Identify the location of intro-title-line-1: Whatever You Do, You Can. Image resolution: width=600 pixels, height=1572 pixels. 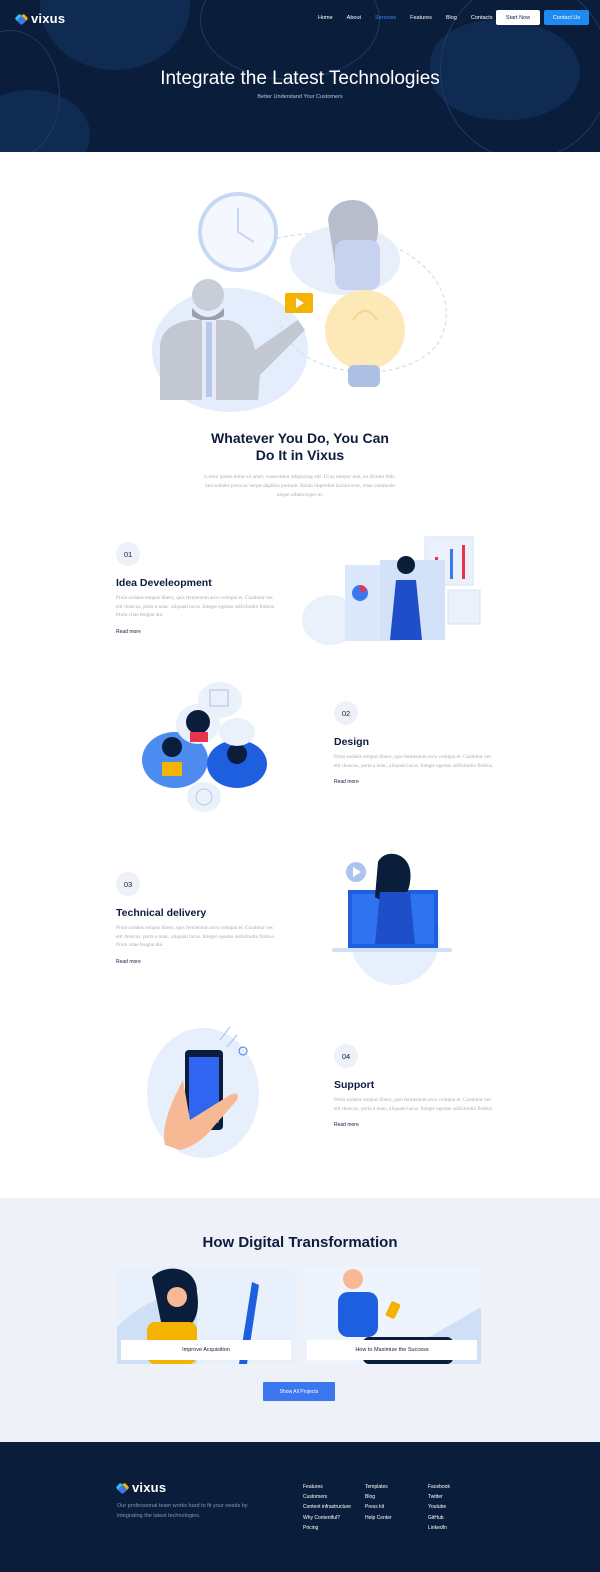
(300, 438).